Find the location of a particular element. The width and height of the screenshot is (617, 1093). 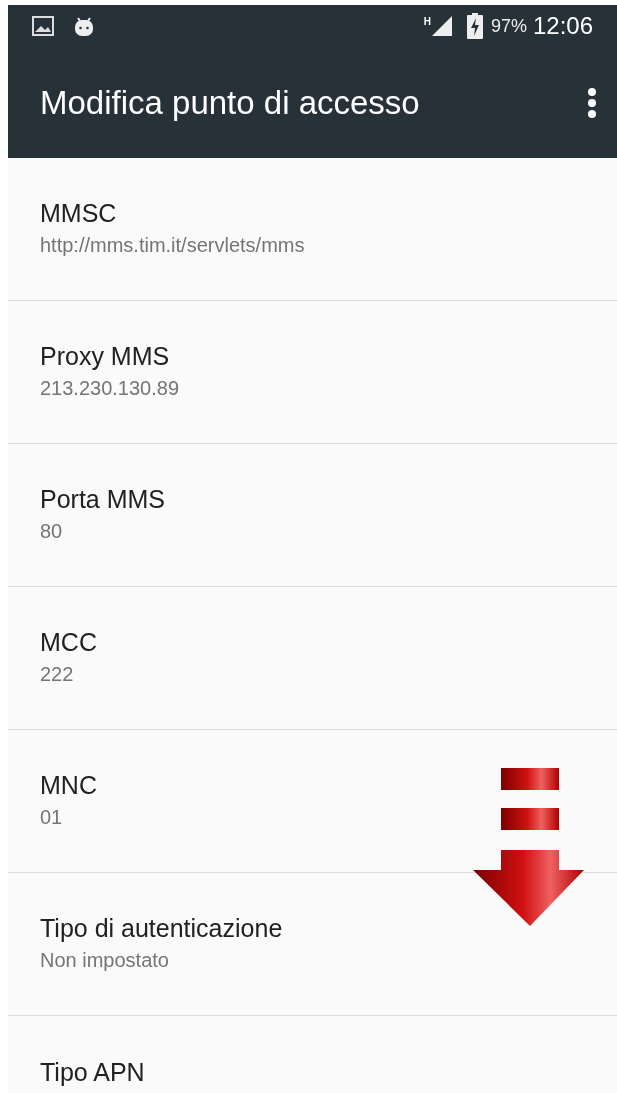

settings-item: Proxy MMS 213.230.130.89 is located at coordinates (312, 372).